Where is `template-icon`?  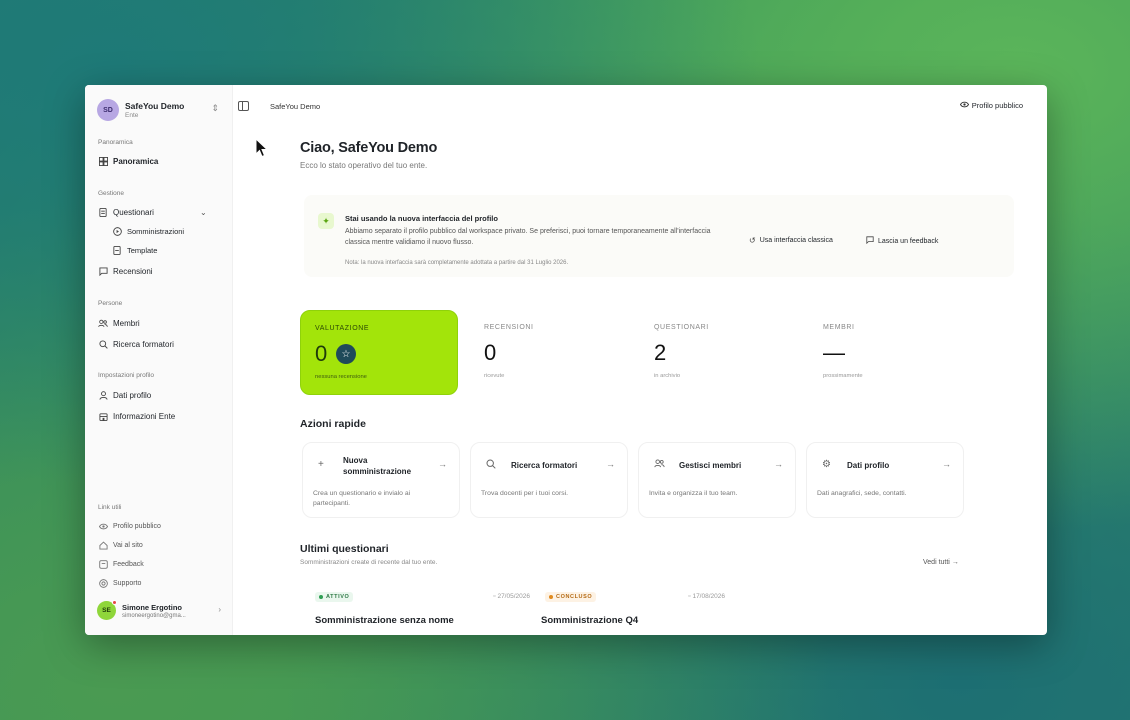
template-icon is located at coordinates (117, 250).